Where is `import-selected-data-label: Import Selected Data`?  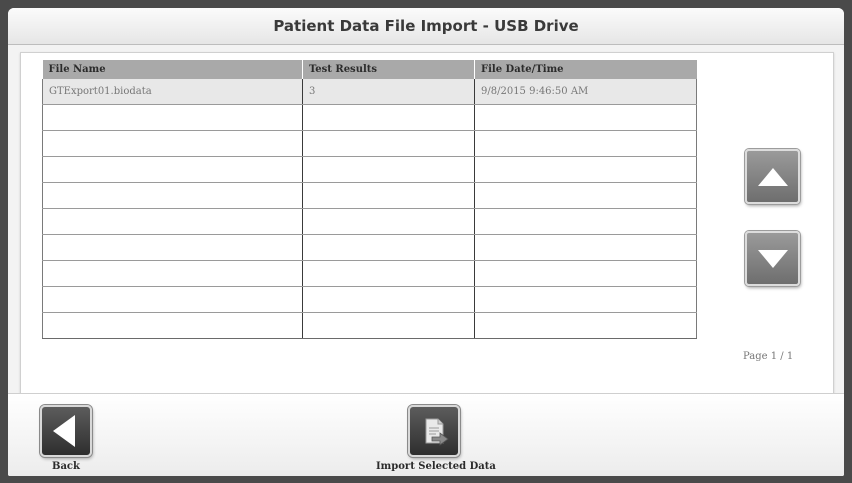
import-selected-data-label: Import Selected Data is located at coordinates (436, 466).